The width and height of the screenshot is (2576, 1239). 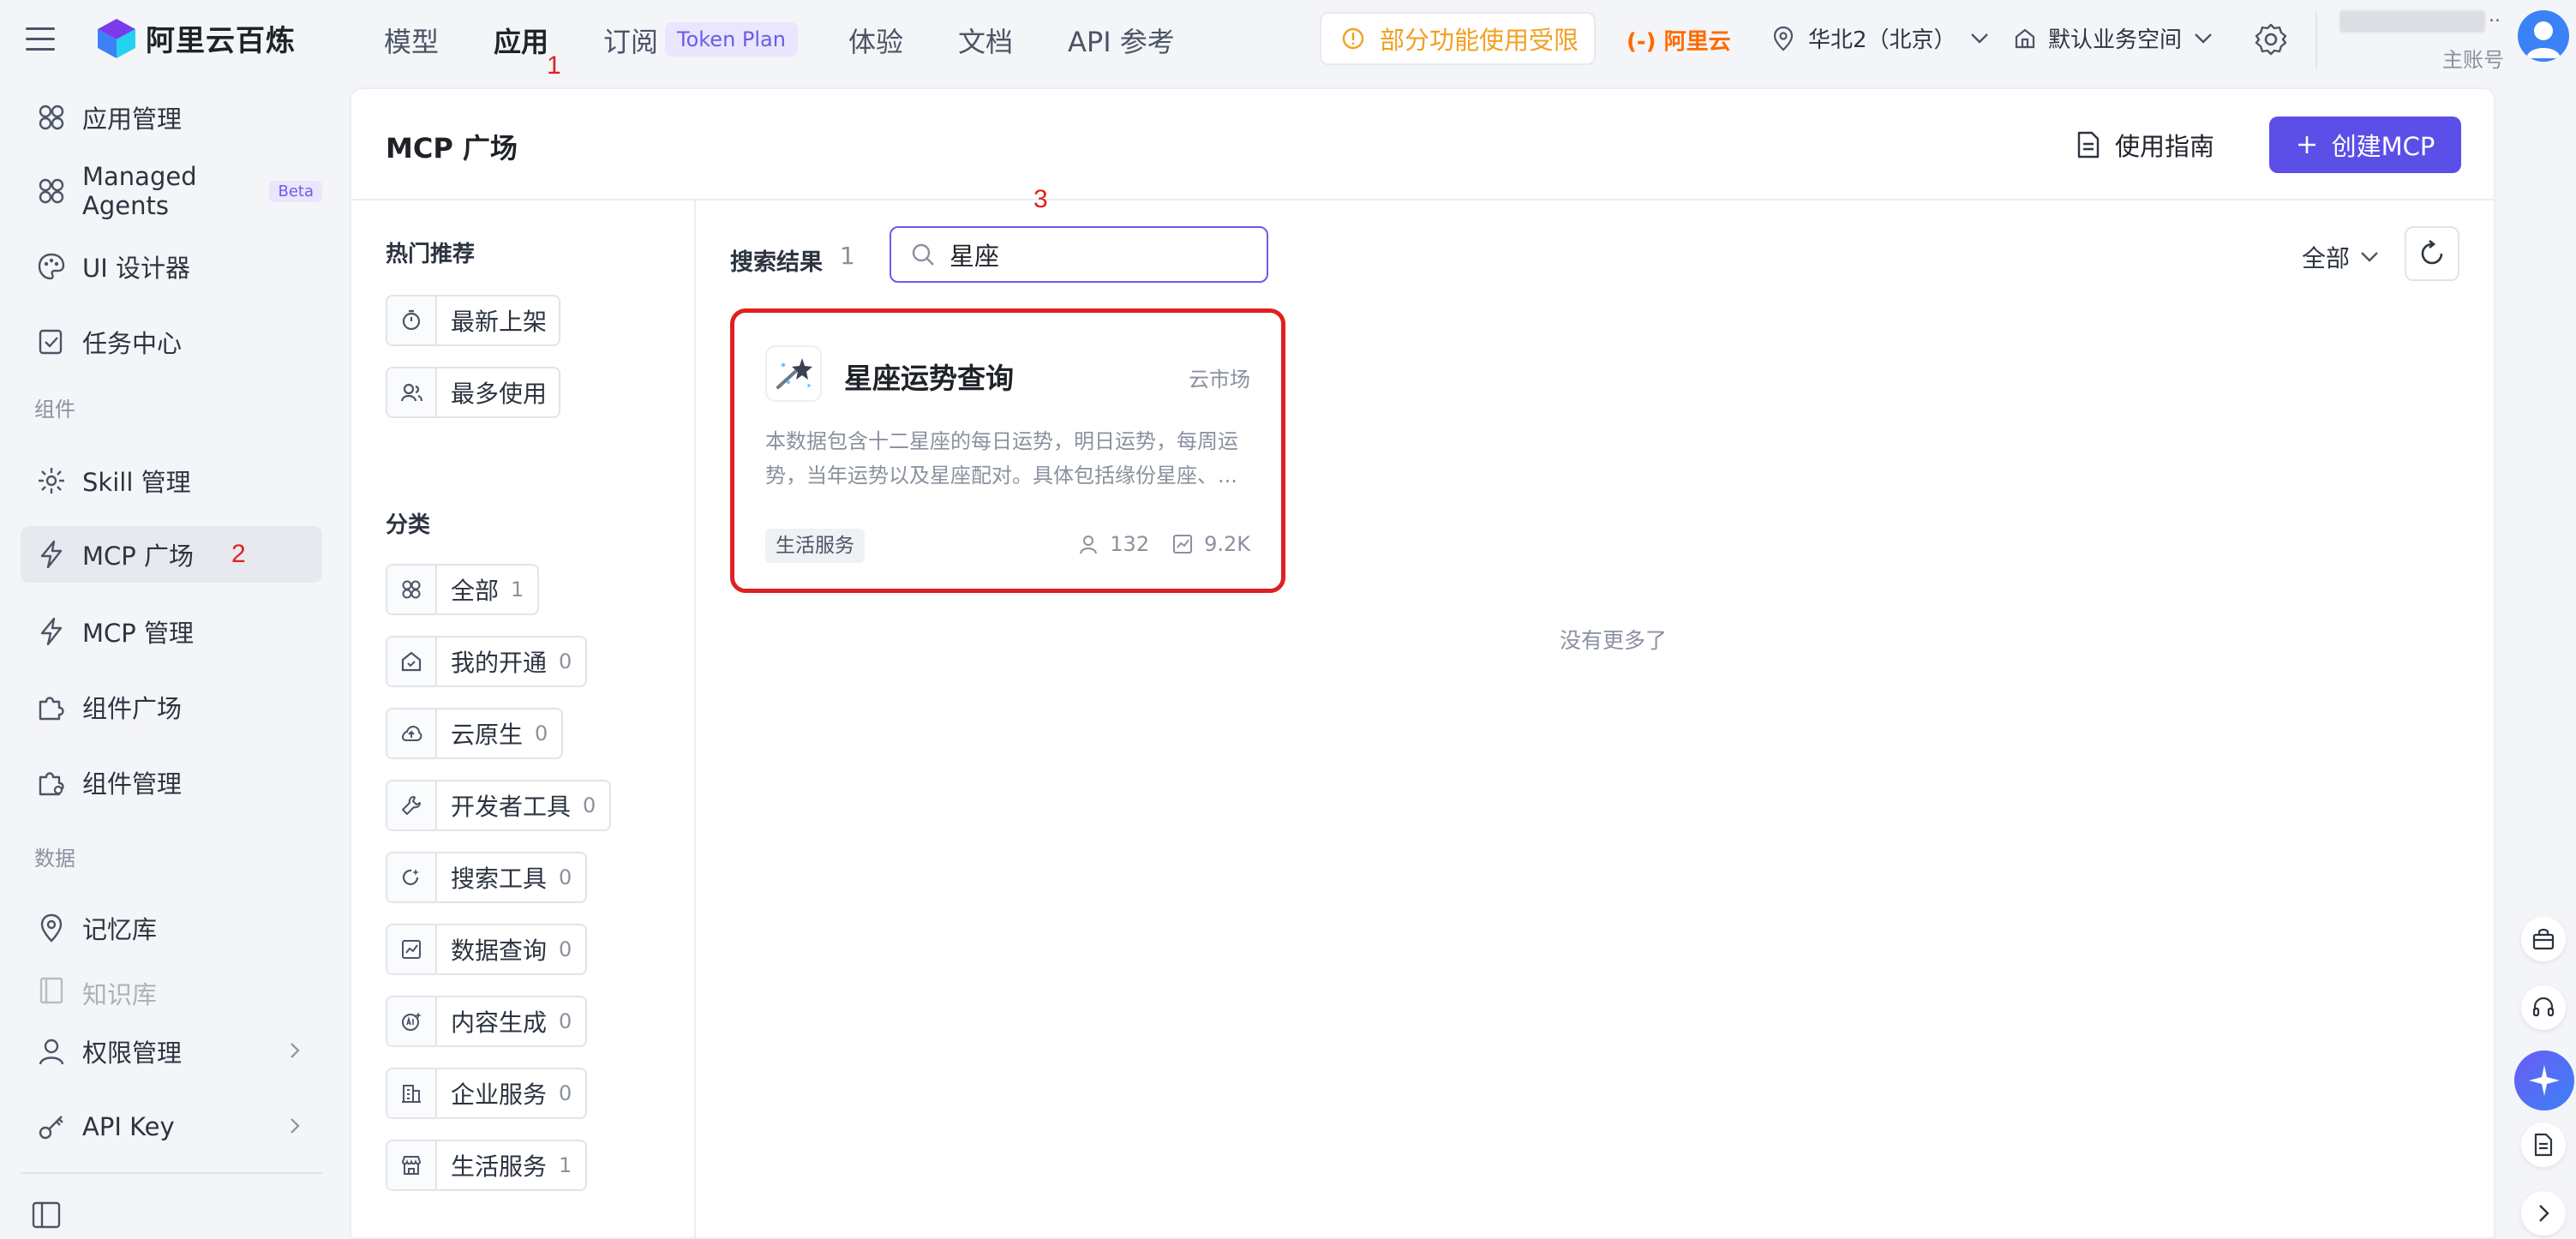 What do you see at coordinates (411, 1094) in the screenshot?
I see `building-icon` at bounding box center [411, 1094].